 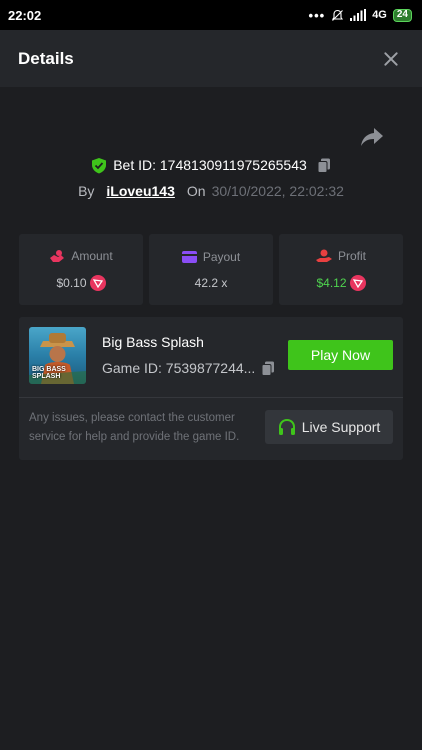 I want to click on network-type: 4G, so click(x=379, y=15).